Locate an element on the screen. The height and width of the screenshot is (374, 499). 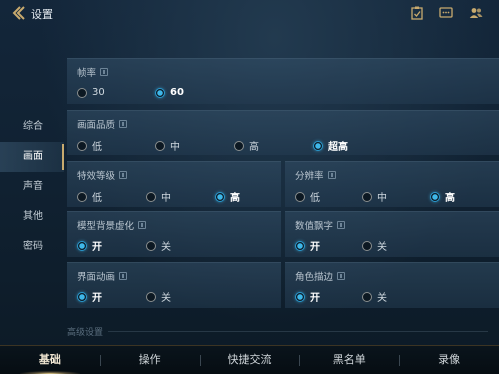
tab-quick-chat: 快捷交流 is located at coordinates (249, 360).